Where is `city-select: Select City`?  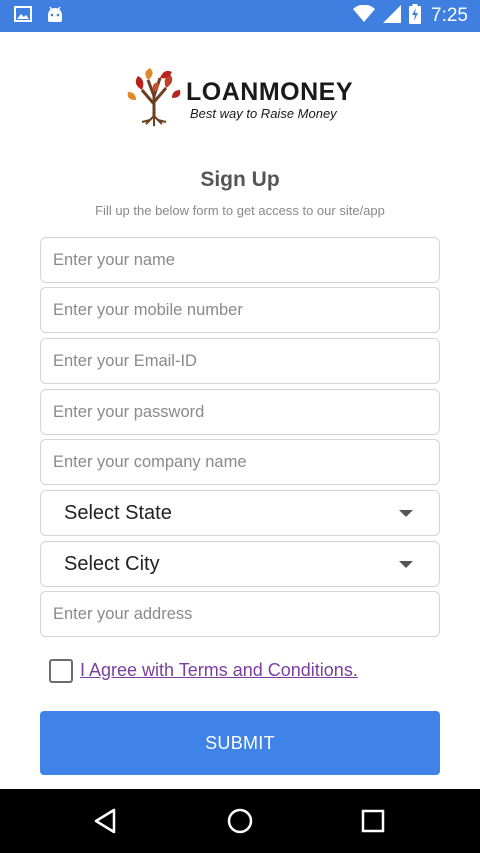
city-select: Select City is located at coordinates (240, 564).